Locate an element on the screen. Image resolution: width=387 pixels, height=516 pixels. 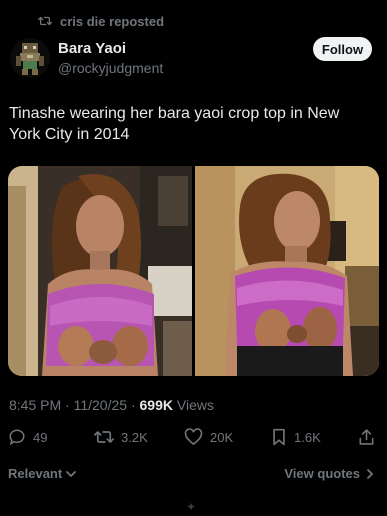
reply-count: 49 is located at coordinates (40, 437).